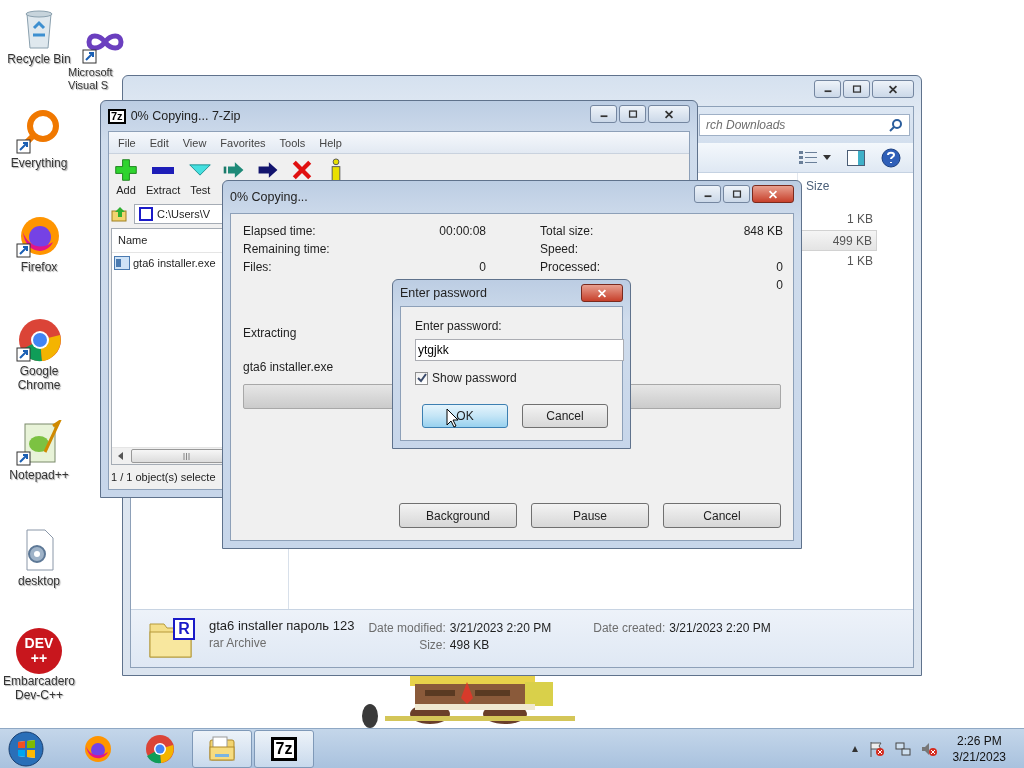 The height and width of the screenshot is (768, 1024). Describe the element at coordinates (39, 59) in the screenshot. I see `desktop-icon-label: Recycle Bin` at that location.